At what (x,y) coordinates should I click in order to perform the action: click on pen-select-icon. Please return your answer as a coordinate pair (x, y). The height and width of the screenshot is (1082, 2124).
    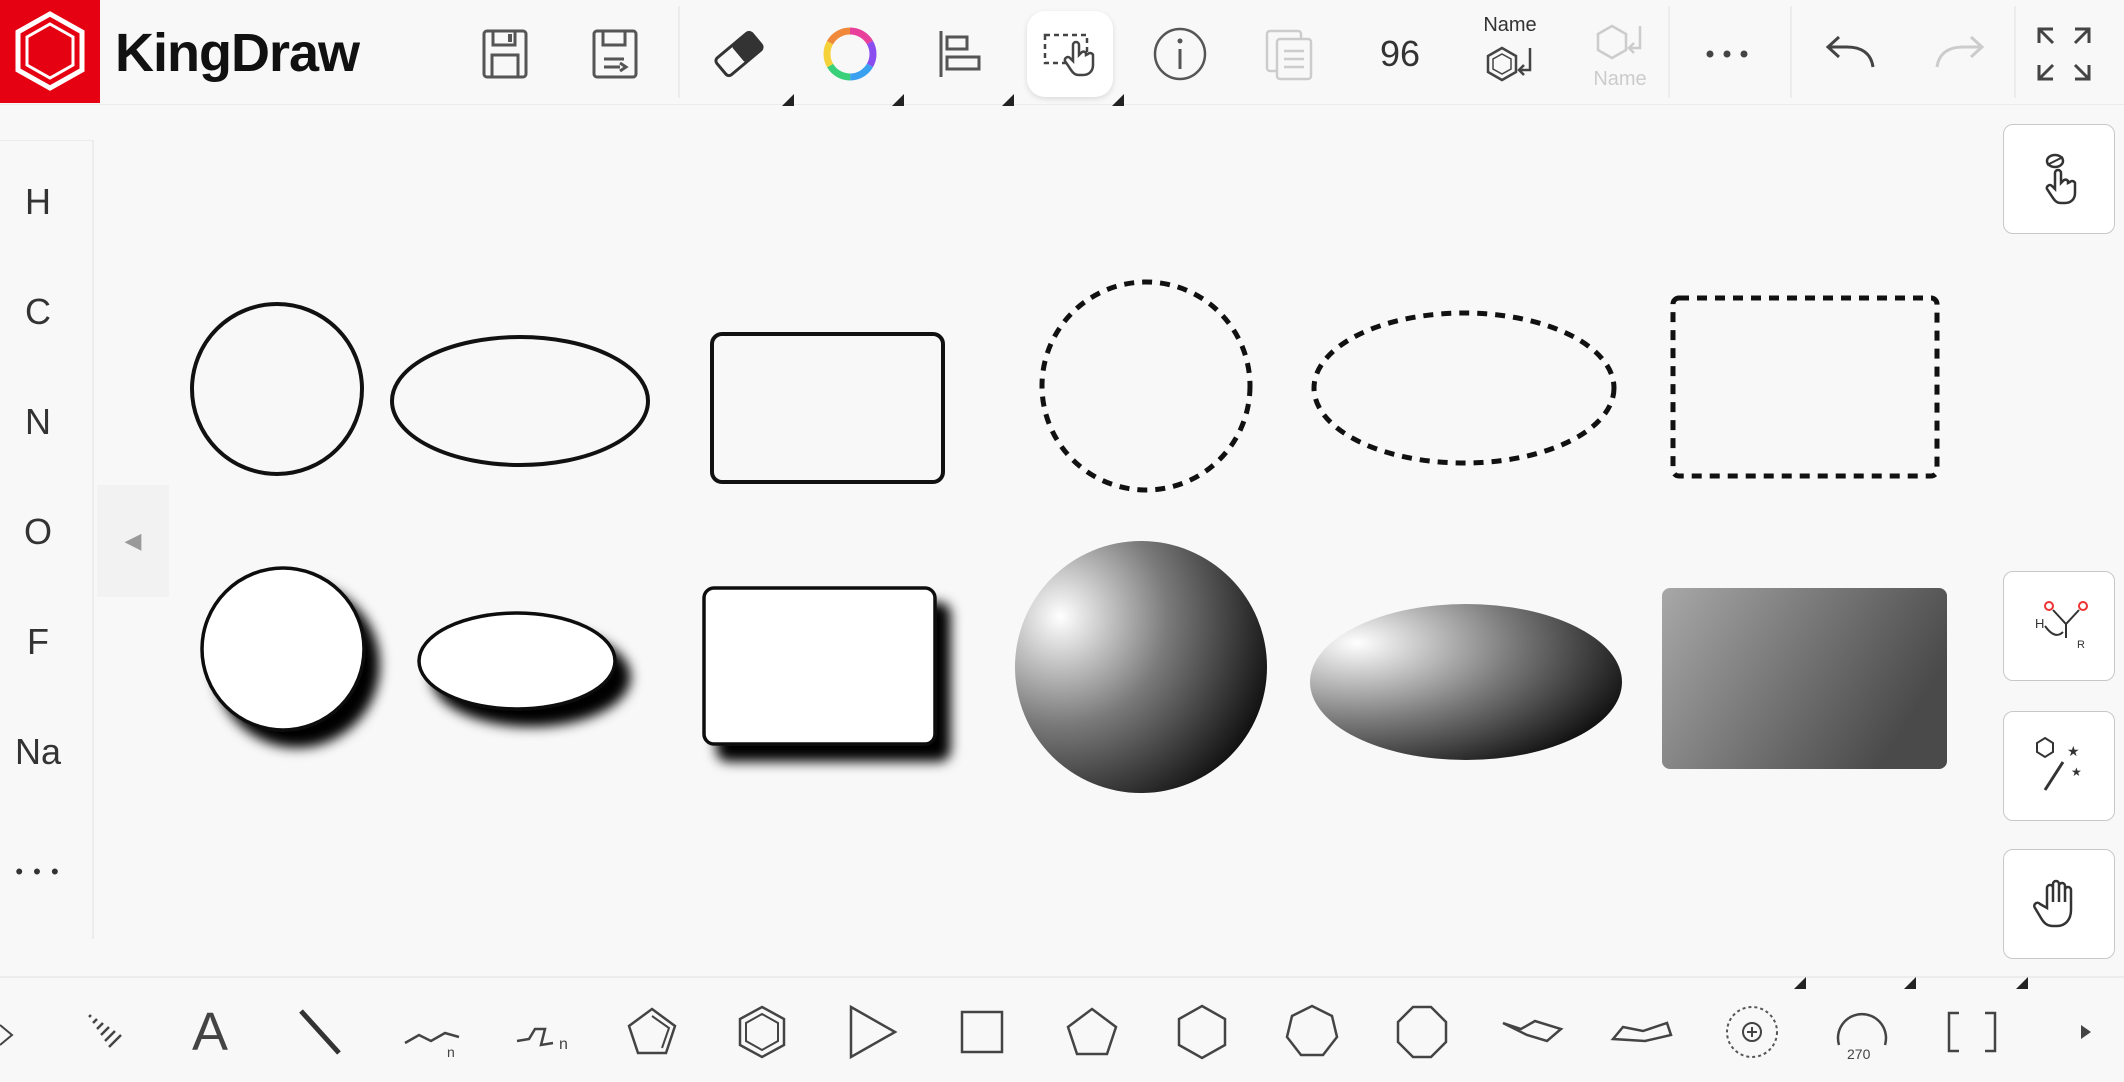
    Looking at the image, I should click on (2061, 179).